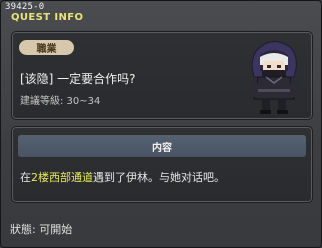 The image size is (322, 248). I want to click on category-badge: 職業, so click(46, 47).